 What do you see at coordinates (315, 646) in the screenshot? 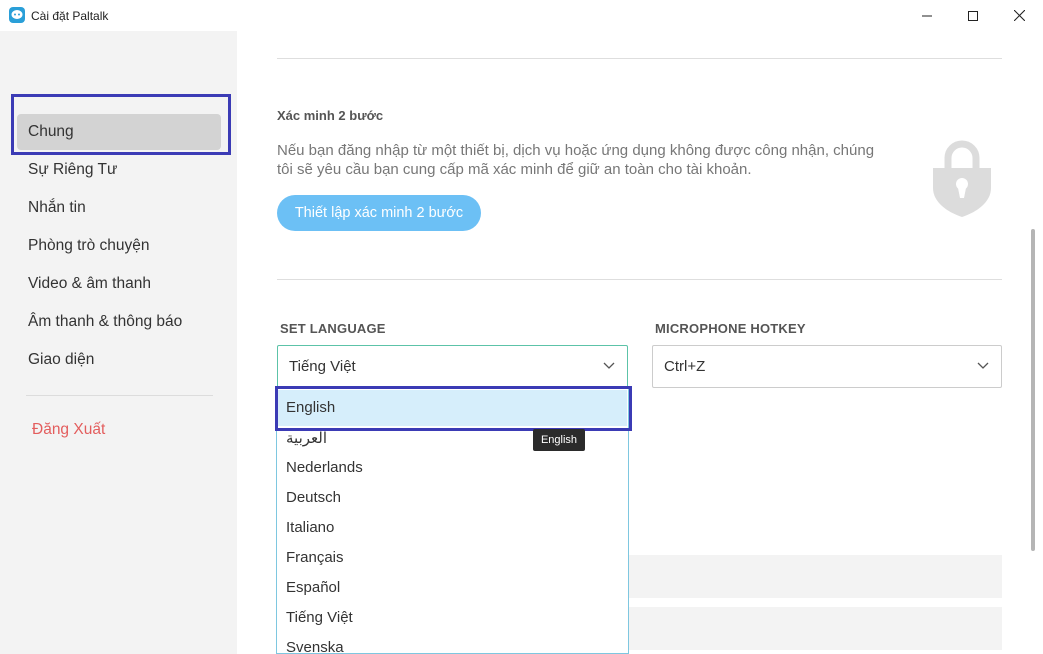
I see `language-option: Svenska` at bounding box center [315, 646].